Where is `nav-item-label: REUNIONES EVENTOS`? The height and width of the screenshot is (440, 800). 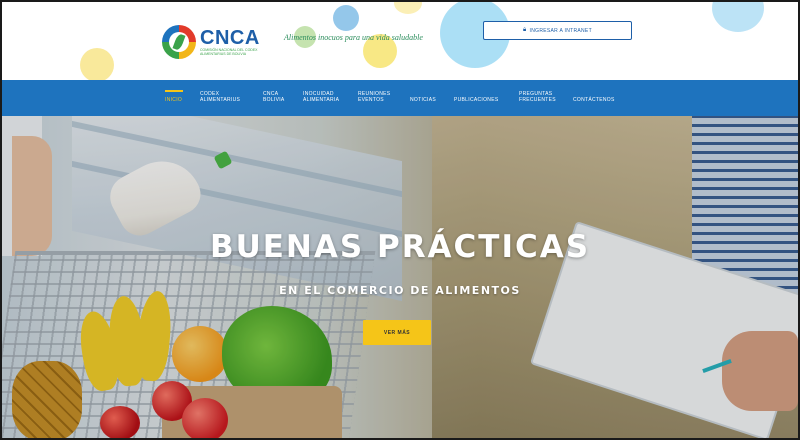
nav-item-label: REUNIONES EVENTOS is located at coordinates (374, 97).